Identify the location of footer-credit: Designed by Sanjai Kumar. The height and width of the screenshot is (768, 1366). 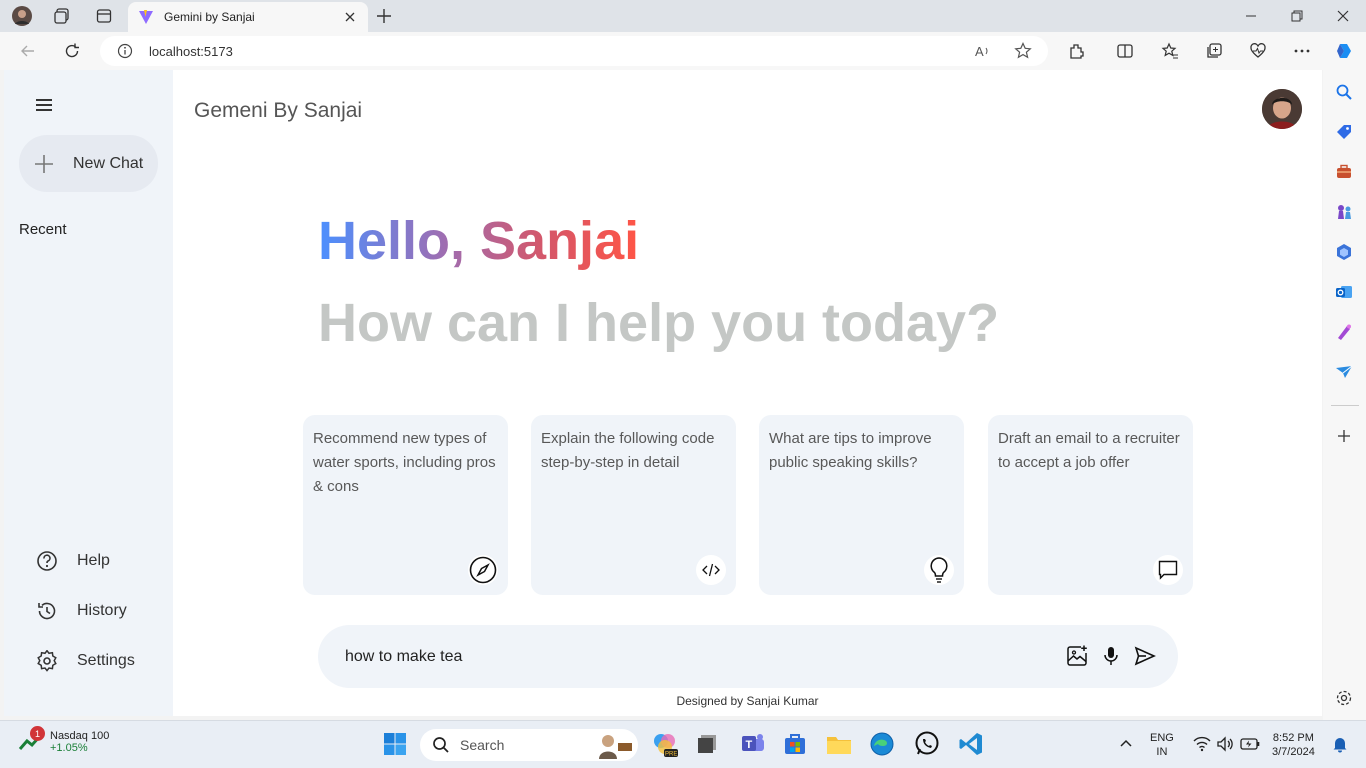
(747, 701).